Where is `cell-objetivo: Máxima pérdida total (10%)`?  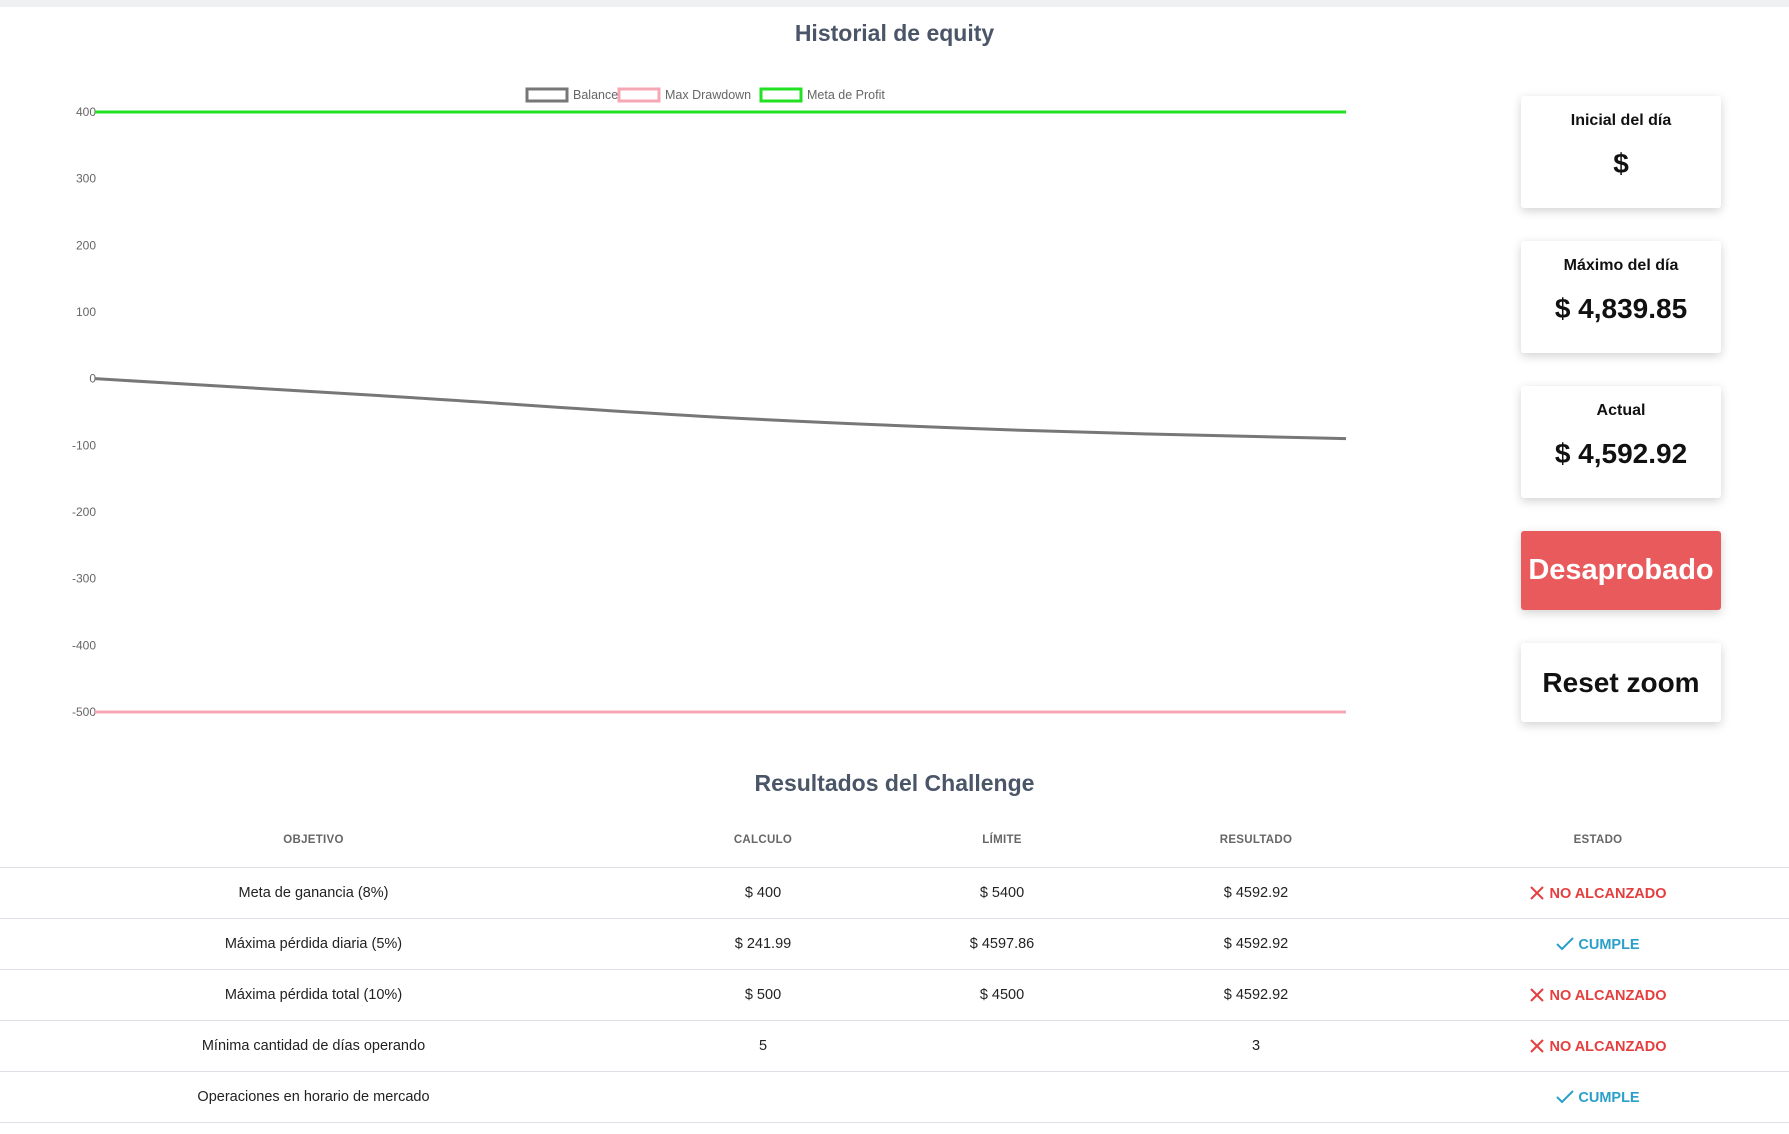
cell-objetivo: Máxima pérdida total (10%) is located at coordinates (313, 995).